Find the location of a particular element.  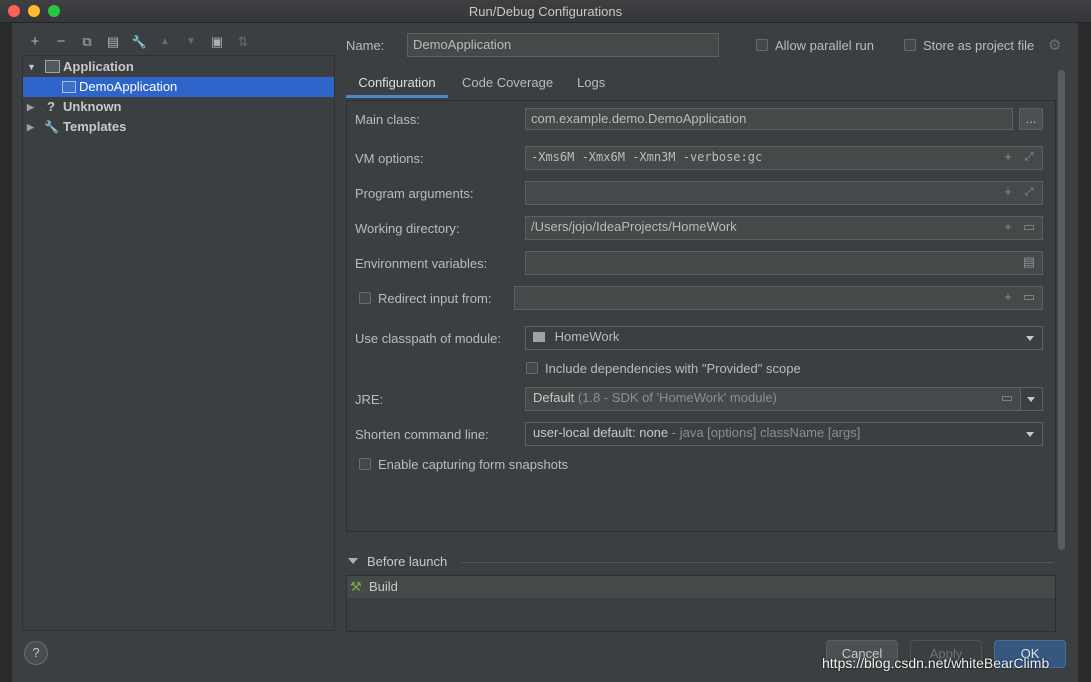

tree-item-demoapplication: DemoApplication is located at coordinates (178, 87).